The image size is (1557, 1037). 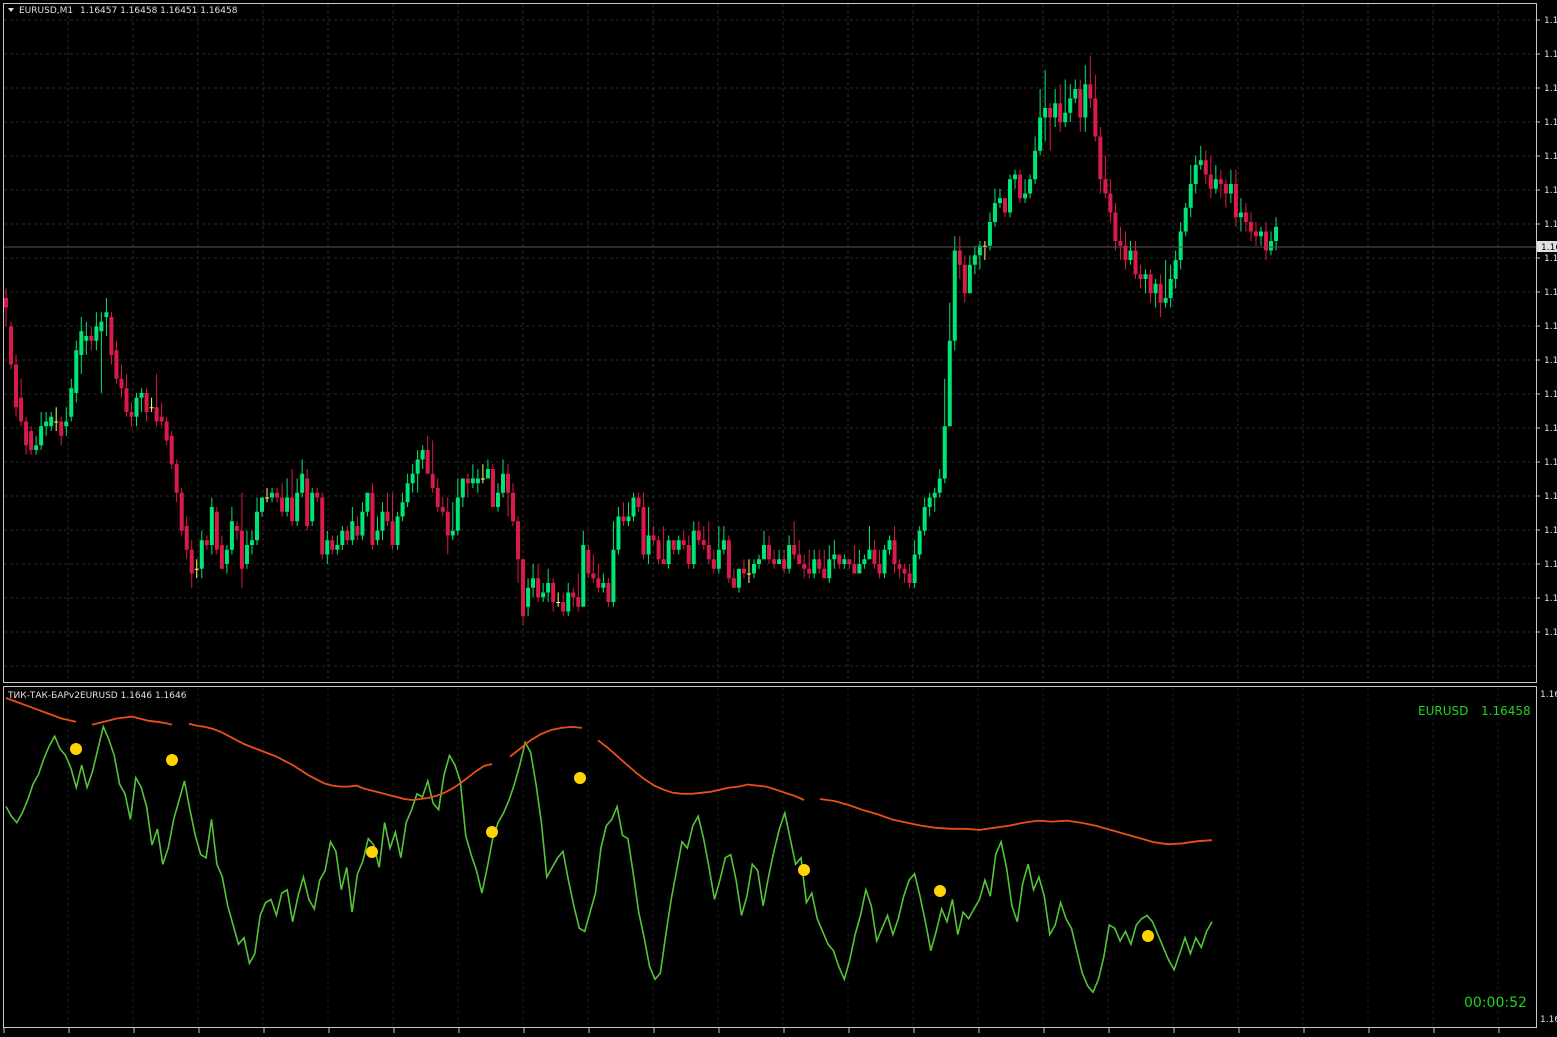 What do you see at coordinates (580, 778) in the screenshot?
I see `signal-dot` at bounding box center [580, 778].